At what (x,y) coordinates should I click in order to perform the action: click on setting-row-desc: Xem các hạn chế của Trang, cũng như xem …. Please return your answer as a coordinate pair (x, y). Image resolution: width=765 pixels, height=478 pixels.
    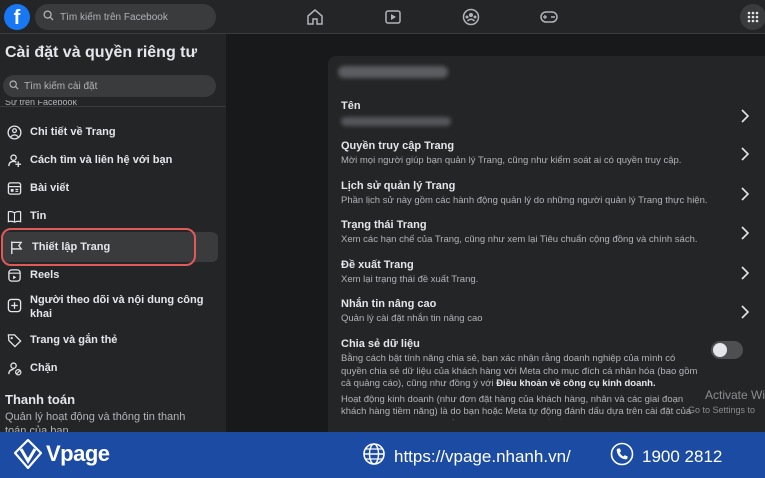
    Looking at the image, I should click on (519, 239).